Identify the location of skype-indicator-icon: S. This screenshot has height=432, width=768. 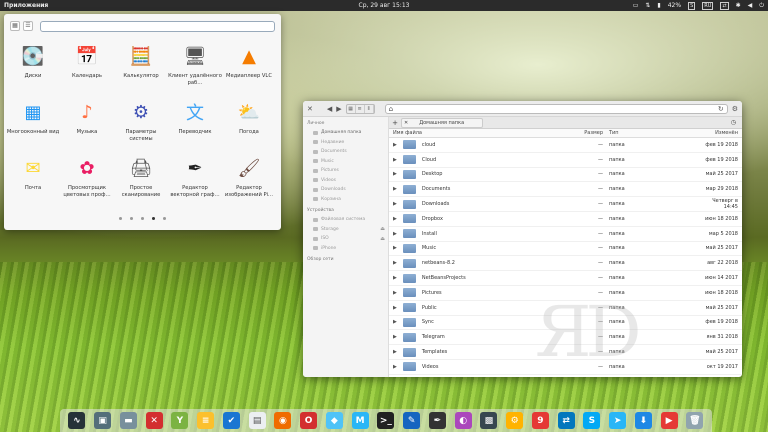
(692, 5).